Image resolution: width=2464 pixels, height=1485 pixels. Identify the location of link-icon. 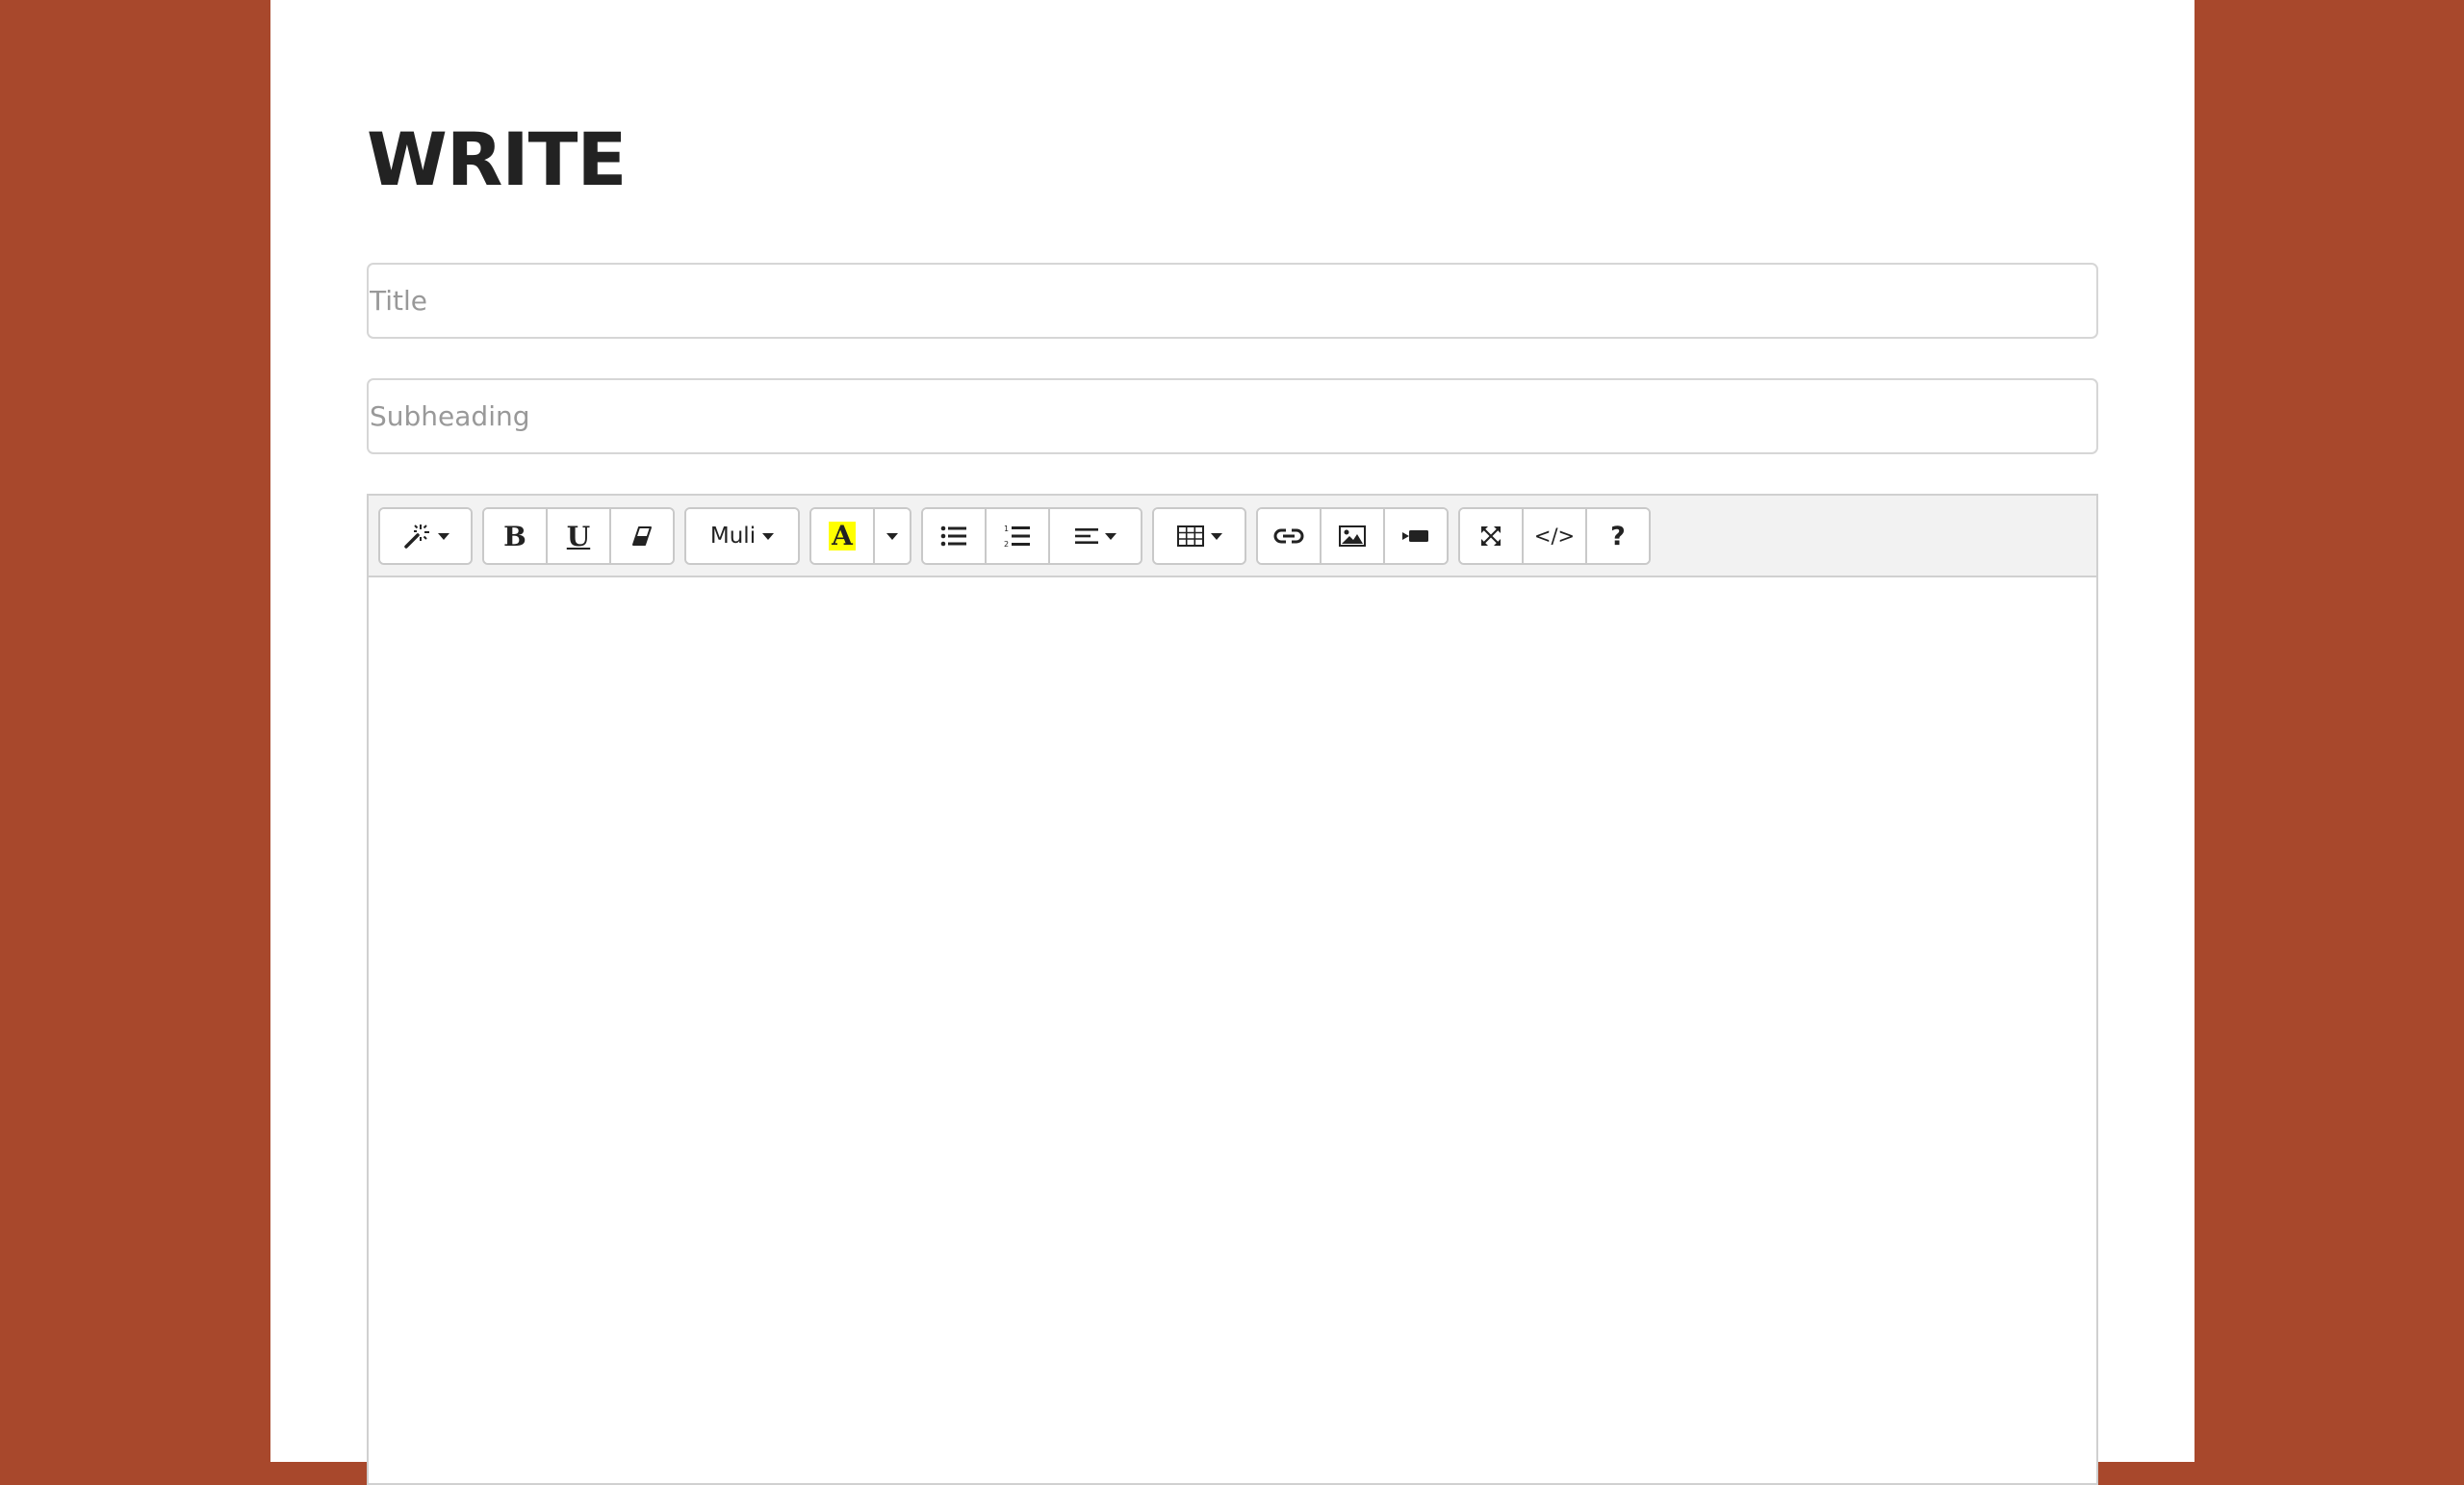
(1288, 536).